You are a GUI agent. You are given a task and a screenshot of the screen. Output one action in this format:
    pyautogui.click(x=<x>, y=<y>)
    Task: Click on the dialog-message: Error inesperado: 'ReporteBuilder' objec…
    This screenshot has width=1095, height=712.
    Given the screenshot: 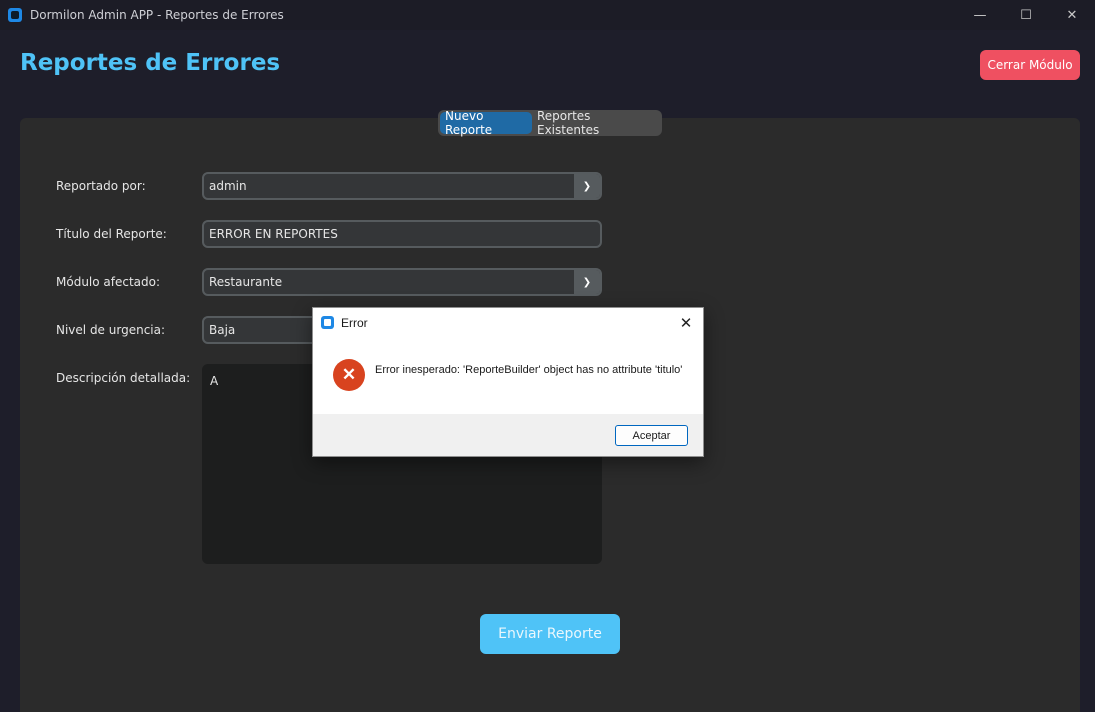 What is the action you would take?
    pyautogui.click(x=529, y=370)
    